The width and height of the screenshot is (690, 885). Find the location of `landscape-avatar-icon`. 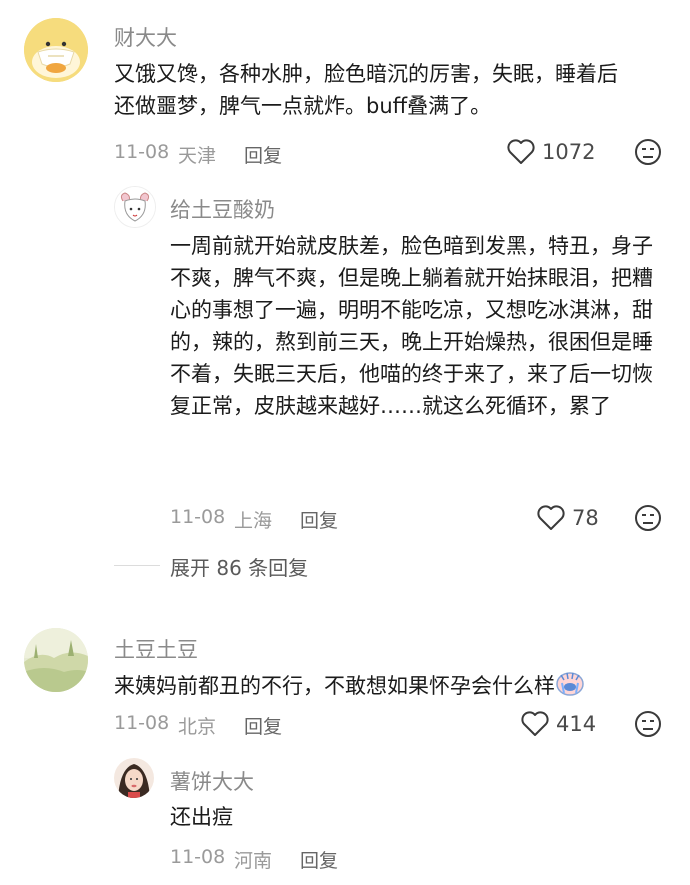

landscape-avatar-icon is located at coordinates (56, 660).